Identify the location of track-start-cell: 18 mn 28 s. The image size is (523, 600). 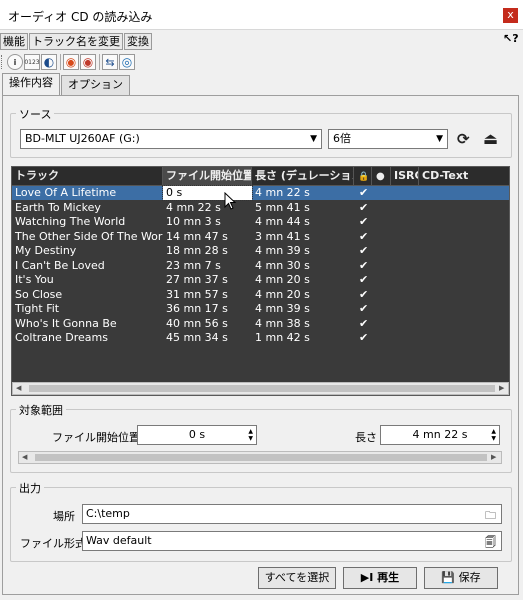
(197, 250).